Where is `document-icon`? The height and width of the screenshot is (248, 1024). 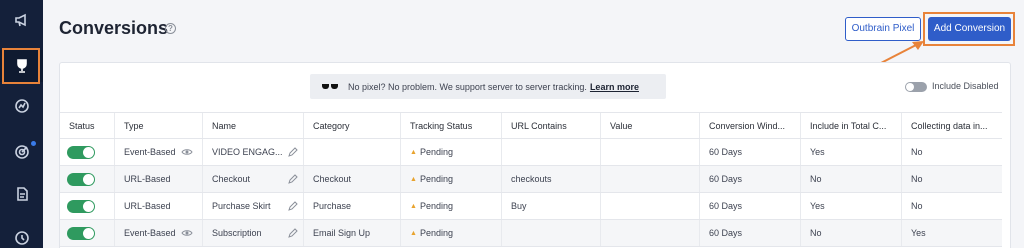
document-icon is located at coordinates (21, 194).